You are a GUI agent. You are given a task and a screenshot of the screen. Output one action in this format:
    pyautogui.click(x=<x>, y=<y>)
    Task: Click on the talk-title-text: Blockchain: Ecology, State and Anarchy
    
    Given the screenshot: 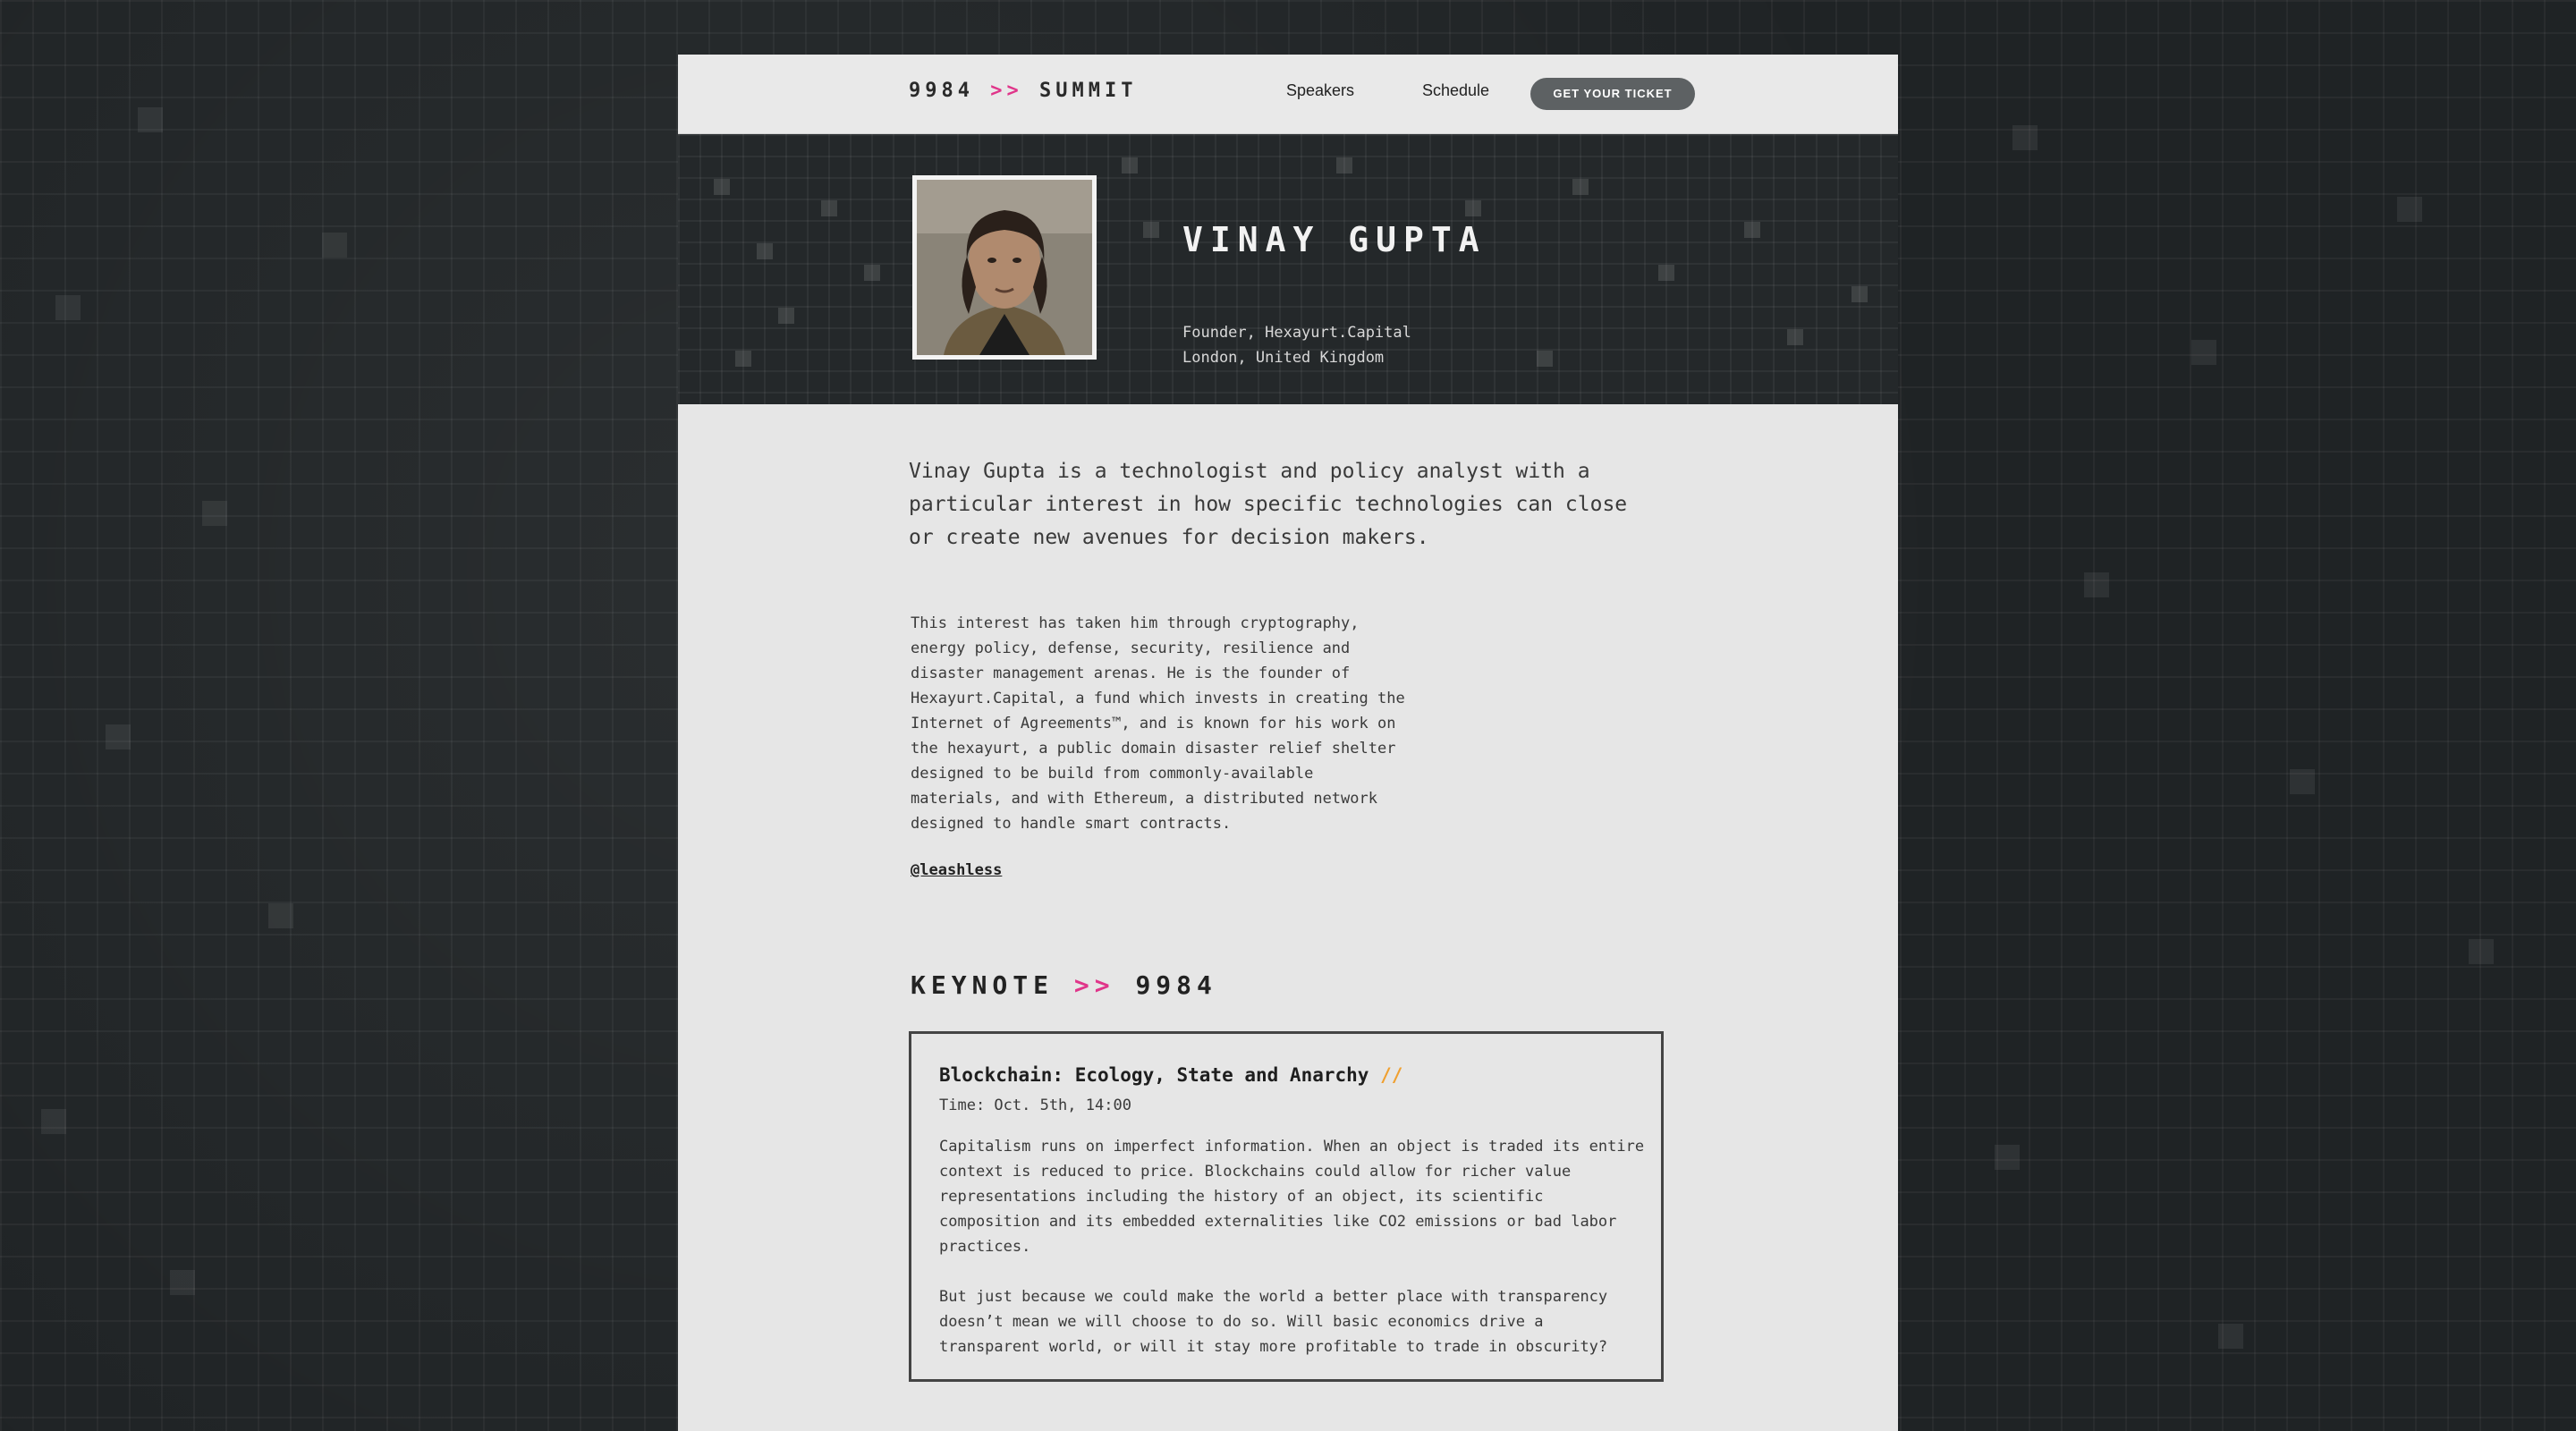 What is the action you would take?
    pyautogui.click(x=1154, y=1075)
    